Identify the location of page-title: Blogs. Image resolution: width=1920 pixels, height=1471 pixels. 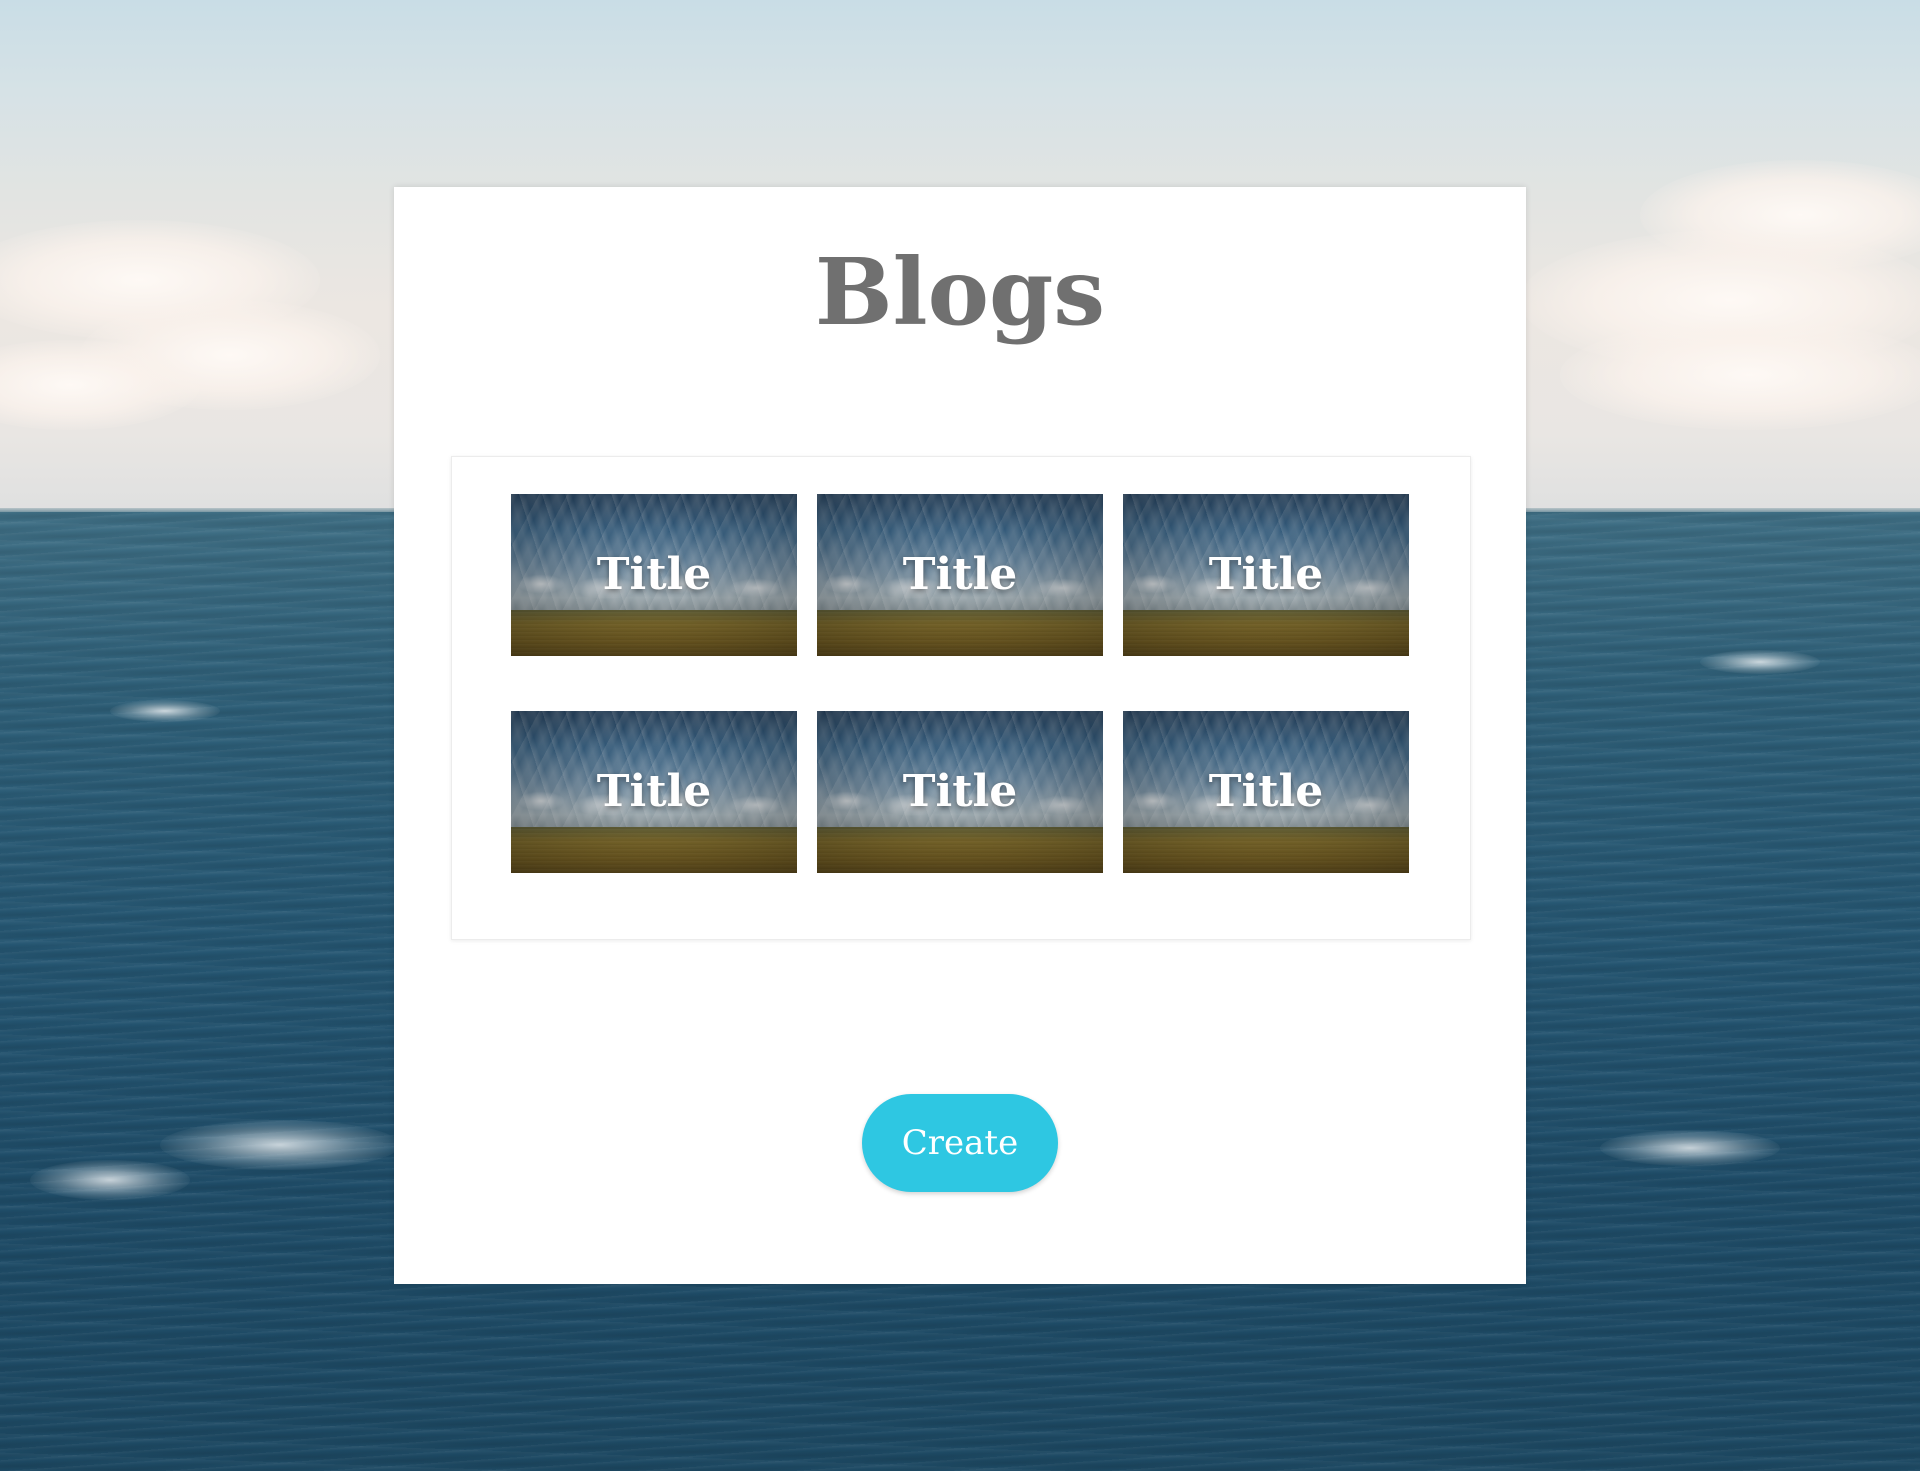
(960, 292).